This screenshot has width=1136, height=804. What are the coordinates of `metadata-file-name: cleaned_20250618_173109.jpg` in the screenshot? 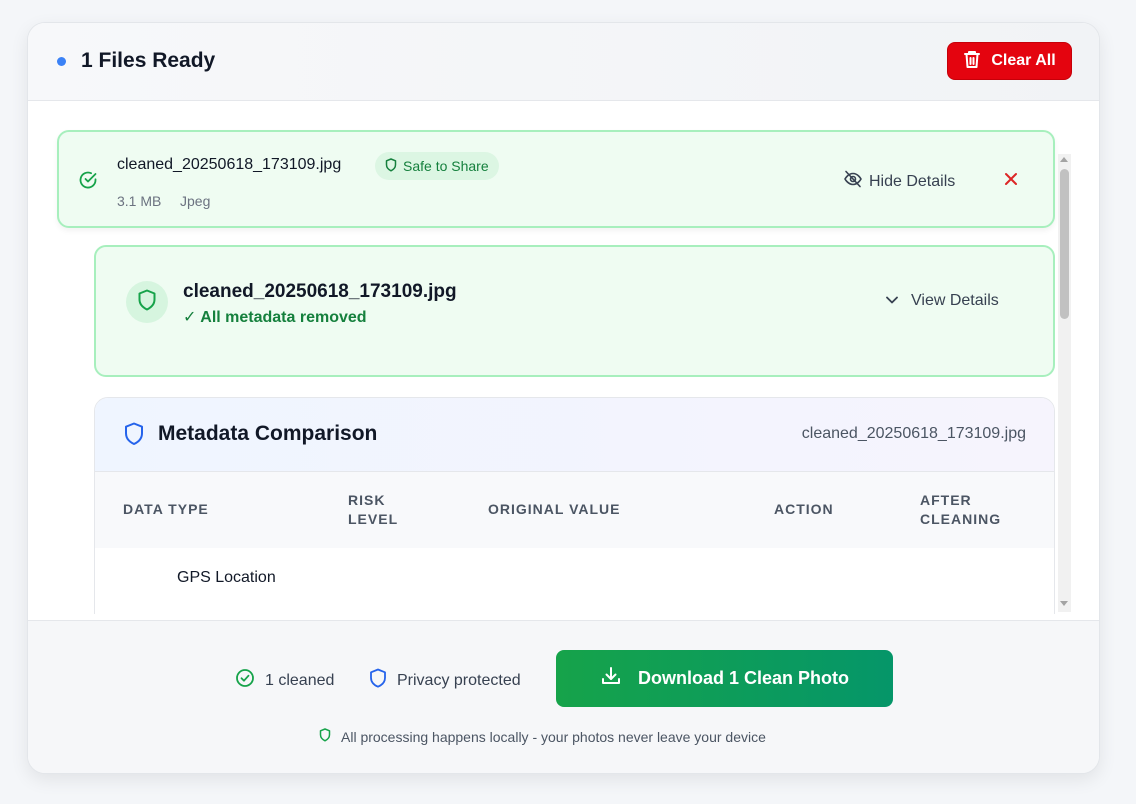 It's located at (913, 433).